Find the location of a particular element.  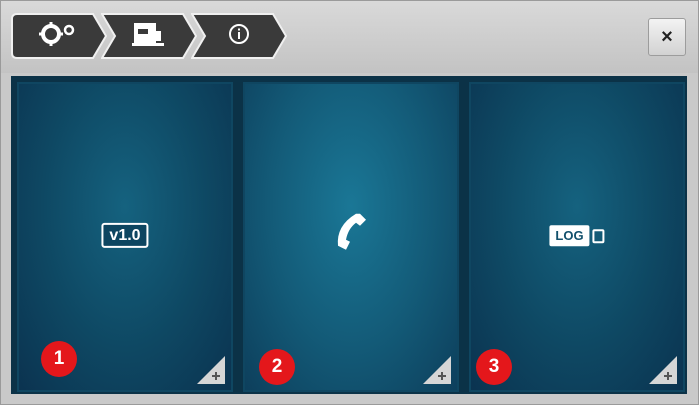

close-button: × is located at coordinates (667, 37).